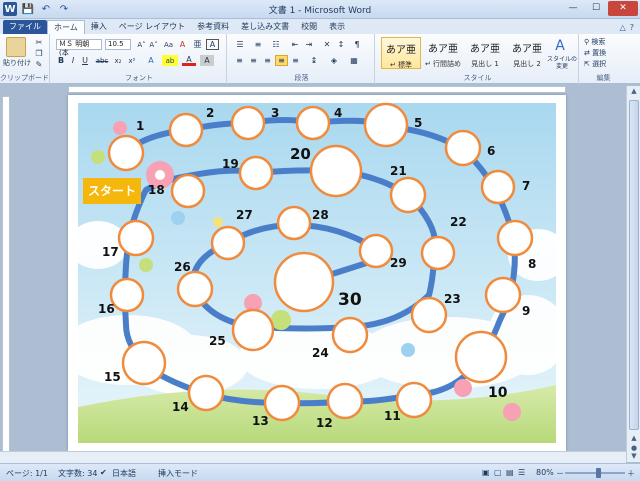 The width and height of the screenshot is (640, 481). I want to click on bold-button: B, so click(61, 60).